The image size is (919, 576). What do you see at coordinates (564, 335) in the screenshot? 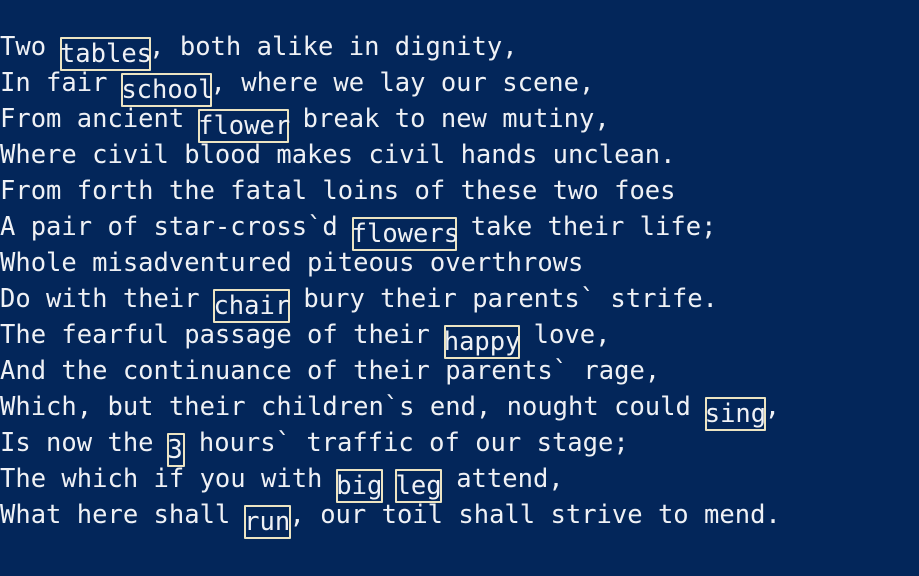
I see `verse-text: love,` at bounding box center [564, 335].